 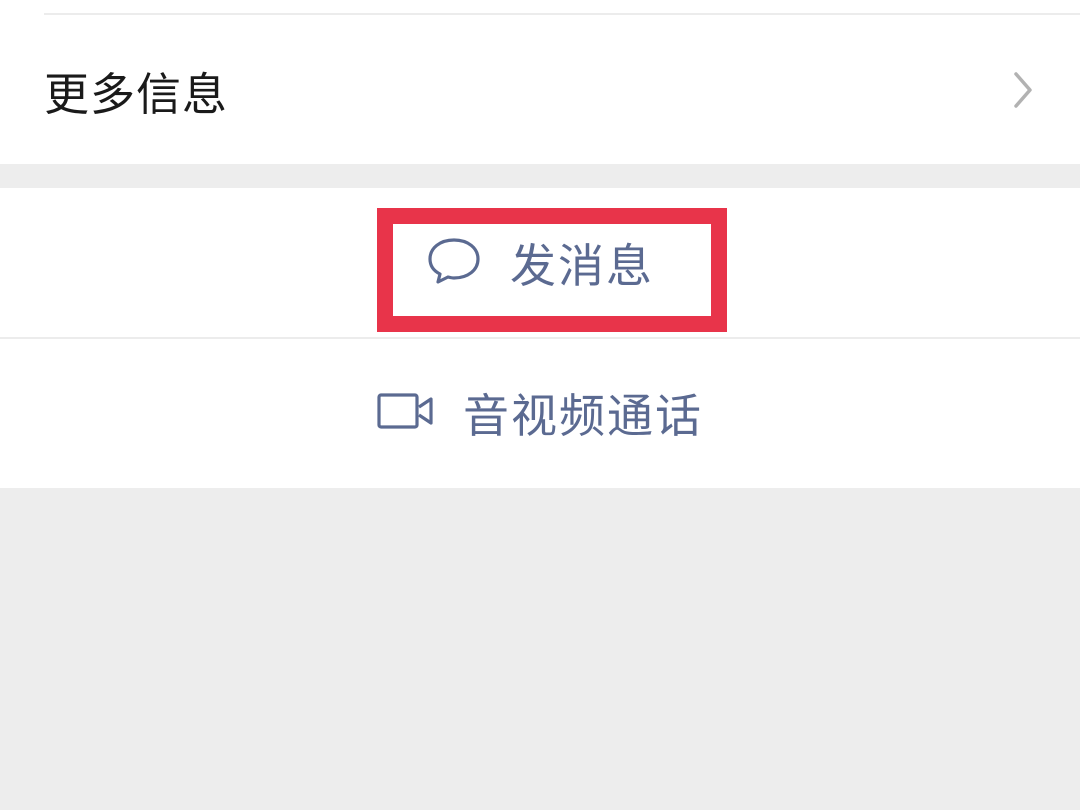 I want to click on video-camera-icon, so click(x=406, y=413).